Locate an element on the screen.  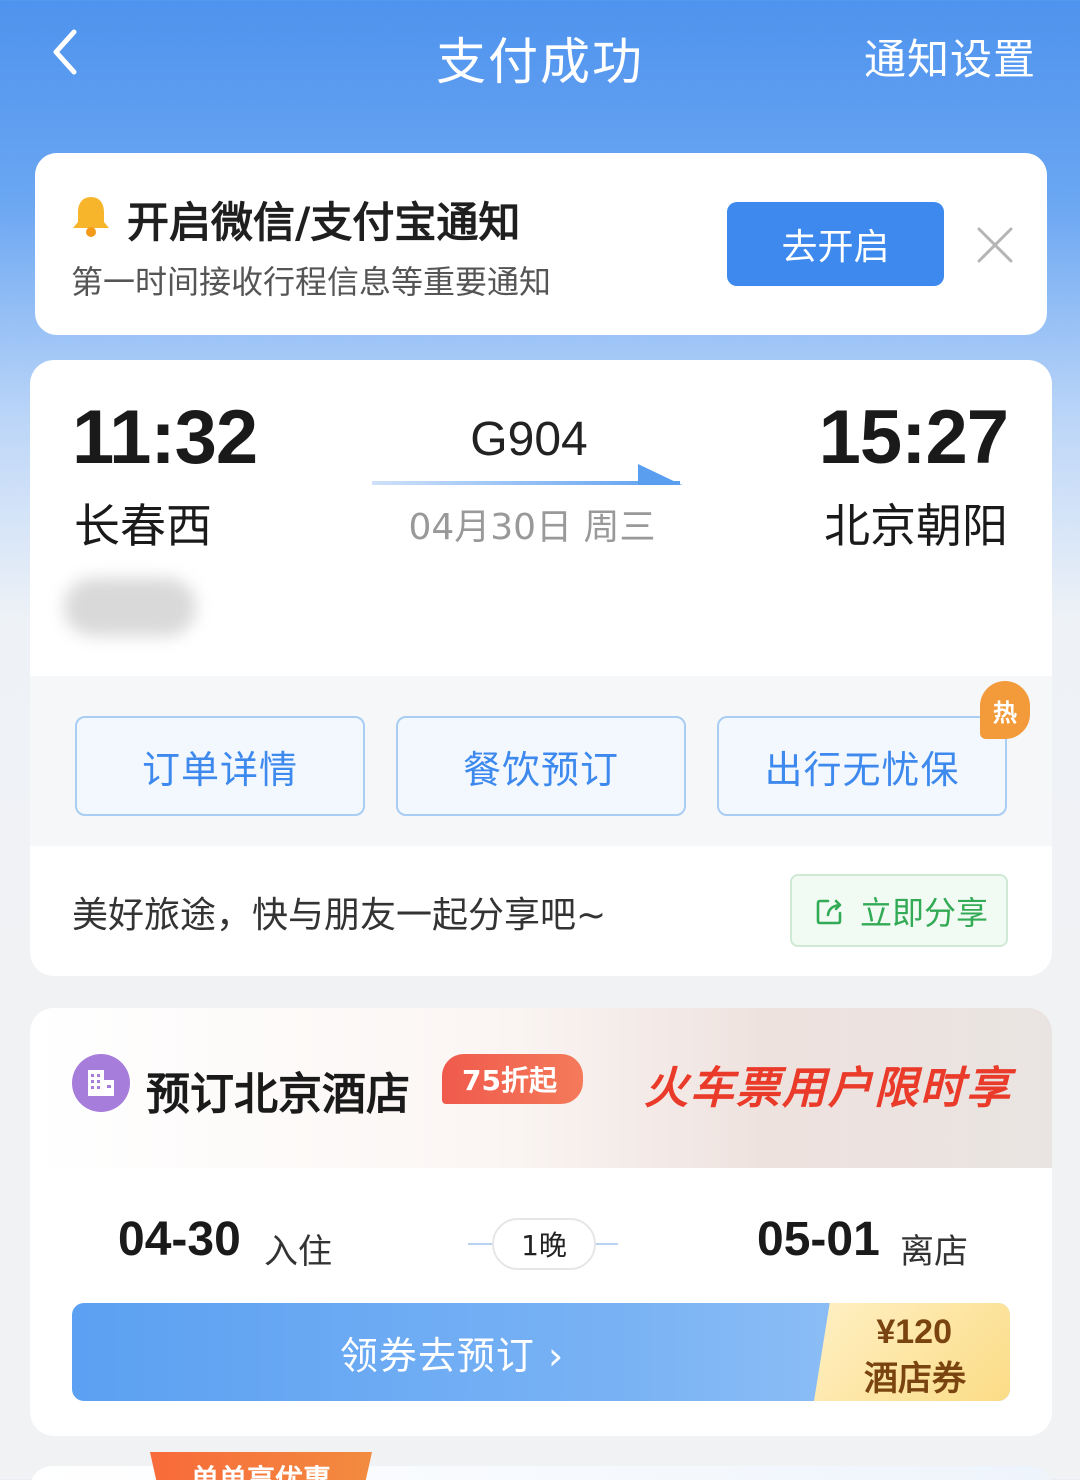
notification-settings-link: 通知设置 is located at coordinates (950, 56).